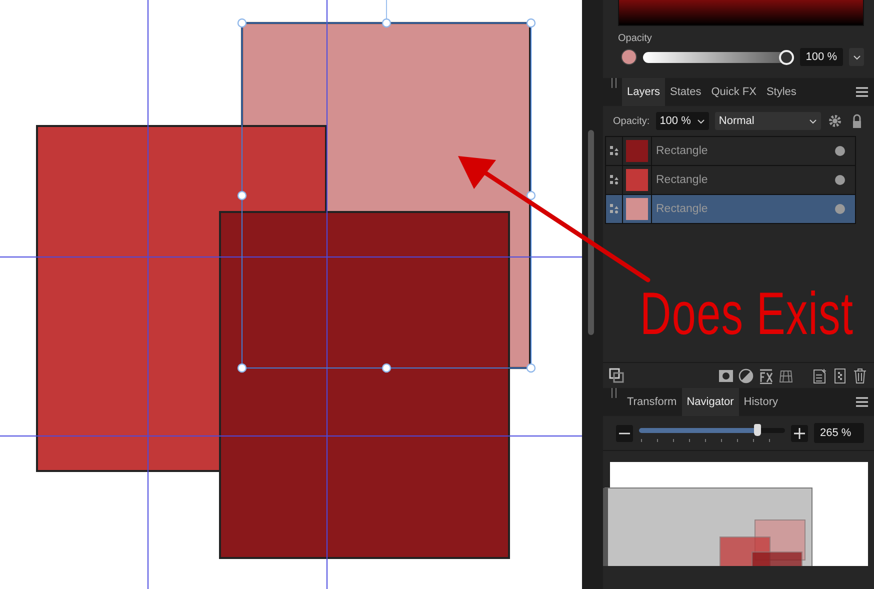  Describe the element at coordinates (591, 232) in the screenshot. I see `scrollbar-thumb` at that location.